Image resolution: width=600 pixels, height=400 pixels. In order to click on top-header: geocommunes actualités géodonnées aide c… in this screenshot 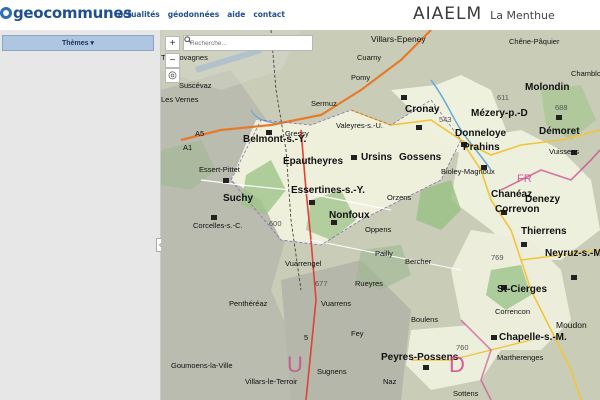, I will do `click(300, 15)`.